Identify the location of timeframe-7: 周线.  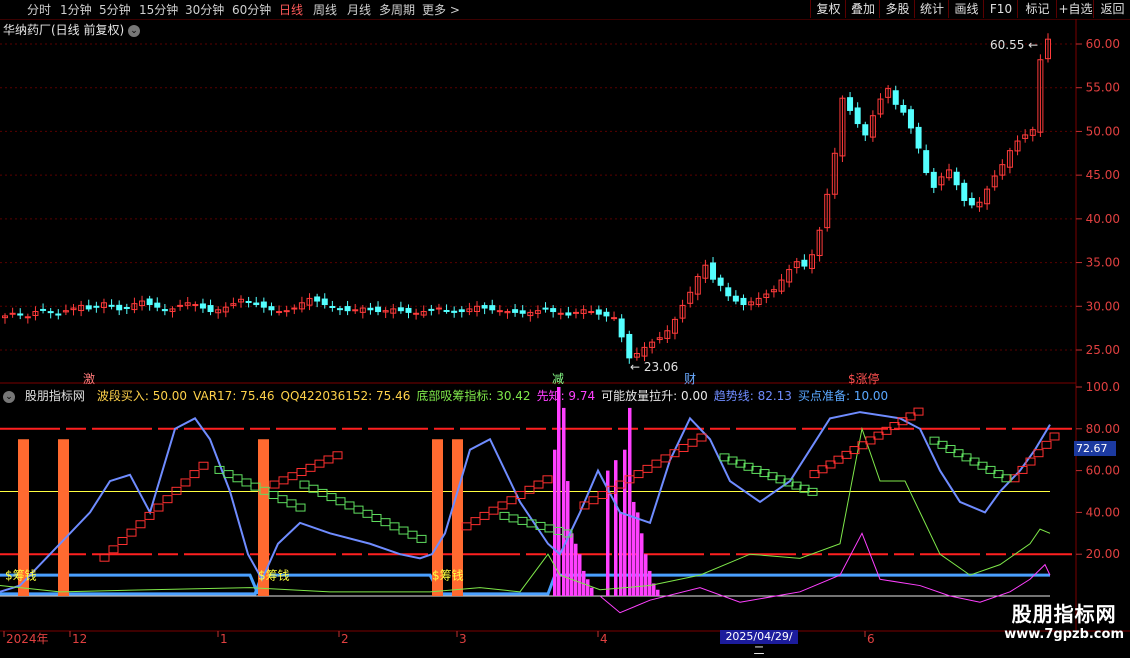
(325, 10).